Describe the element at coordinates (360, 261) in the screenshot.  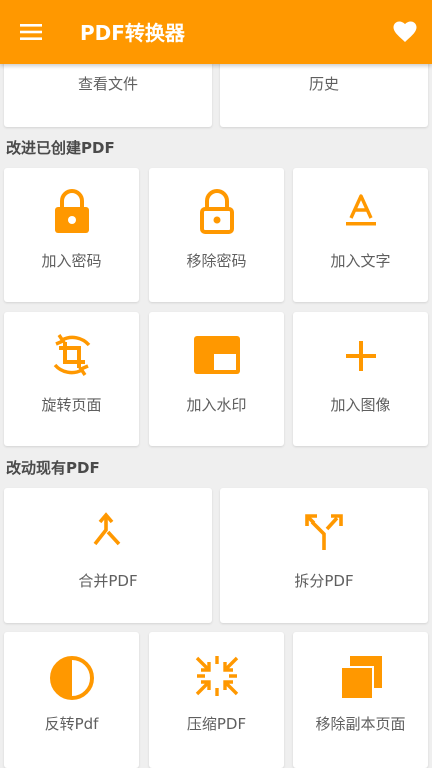
I see `add-text-label: 加入文字` at that location.